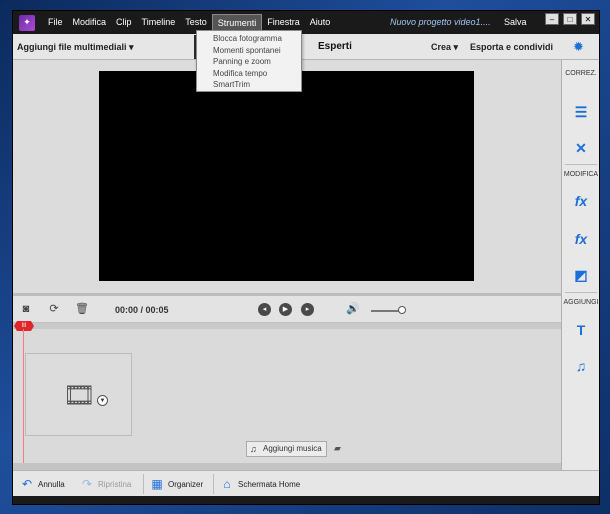 Image resolution: width=610 pixels, height=514 pixels. Describe the element at coordinates (444, 47) in the screenshot. I see `create-dropdown: Crea ▾` at that location.